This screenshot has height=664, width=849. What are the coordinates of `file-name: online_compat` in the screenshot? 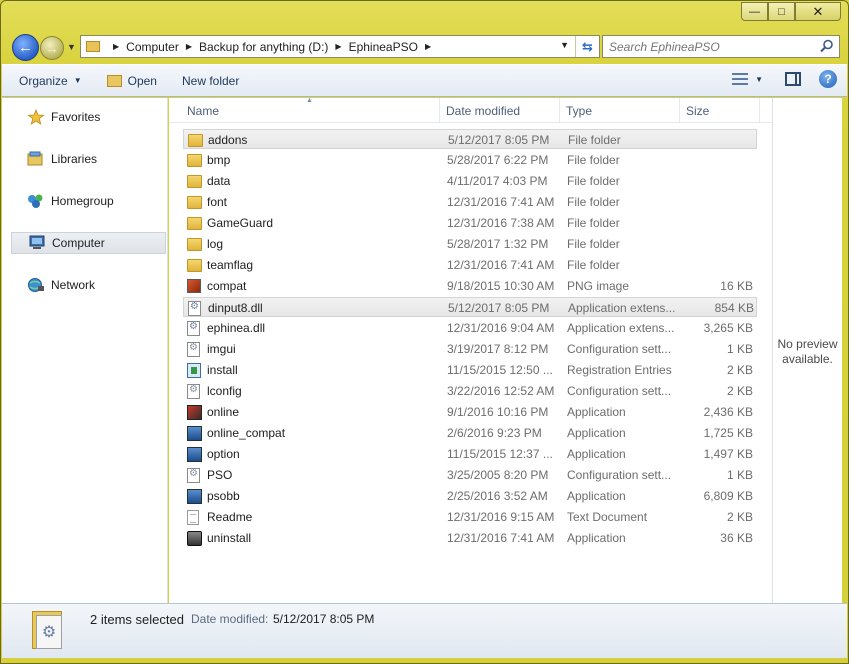 It's located at (246, 433).